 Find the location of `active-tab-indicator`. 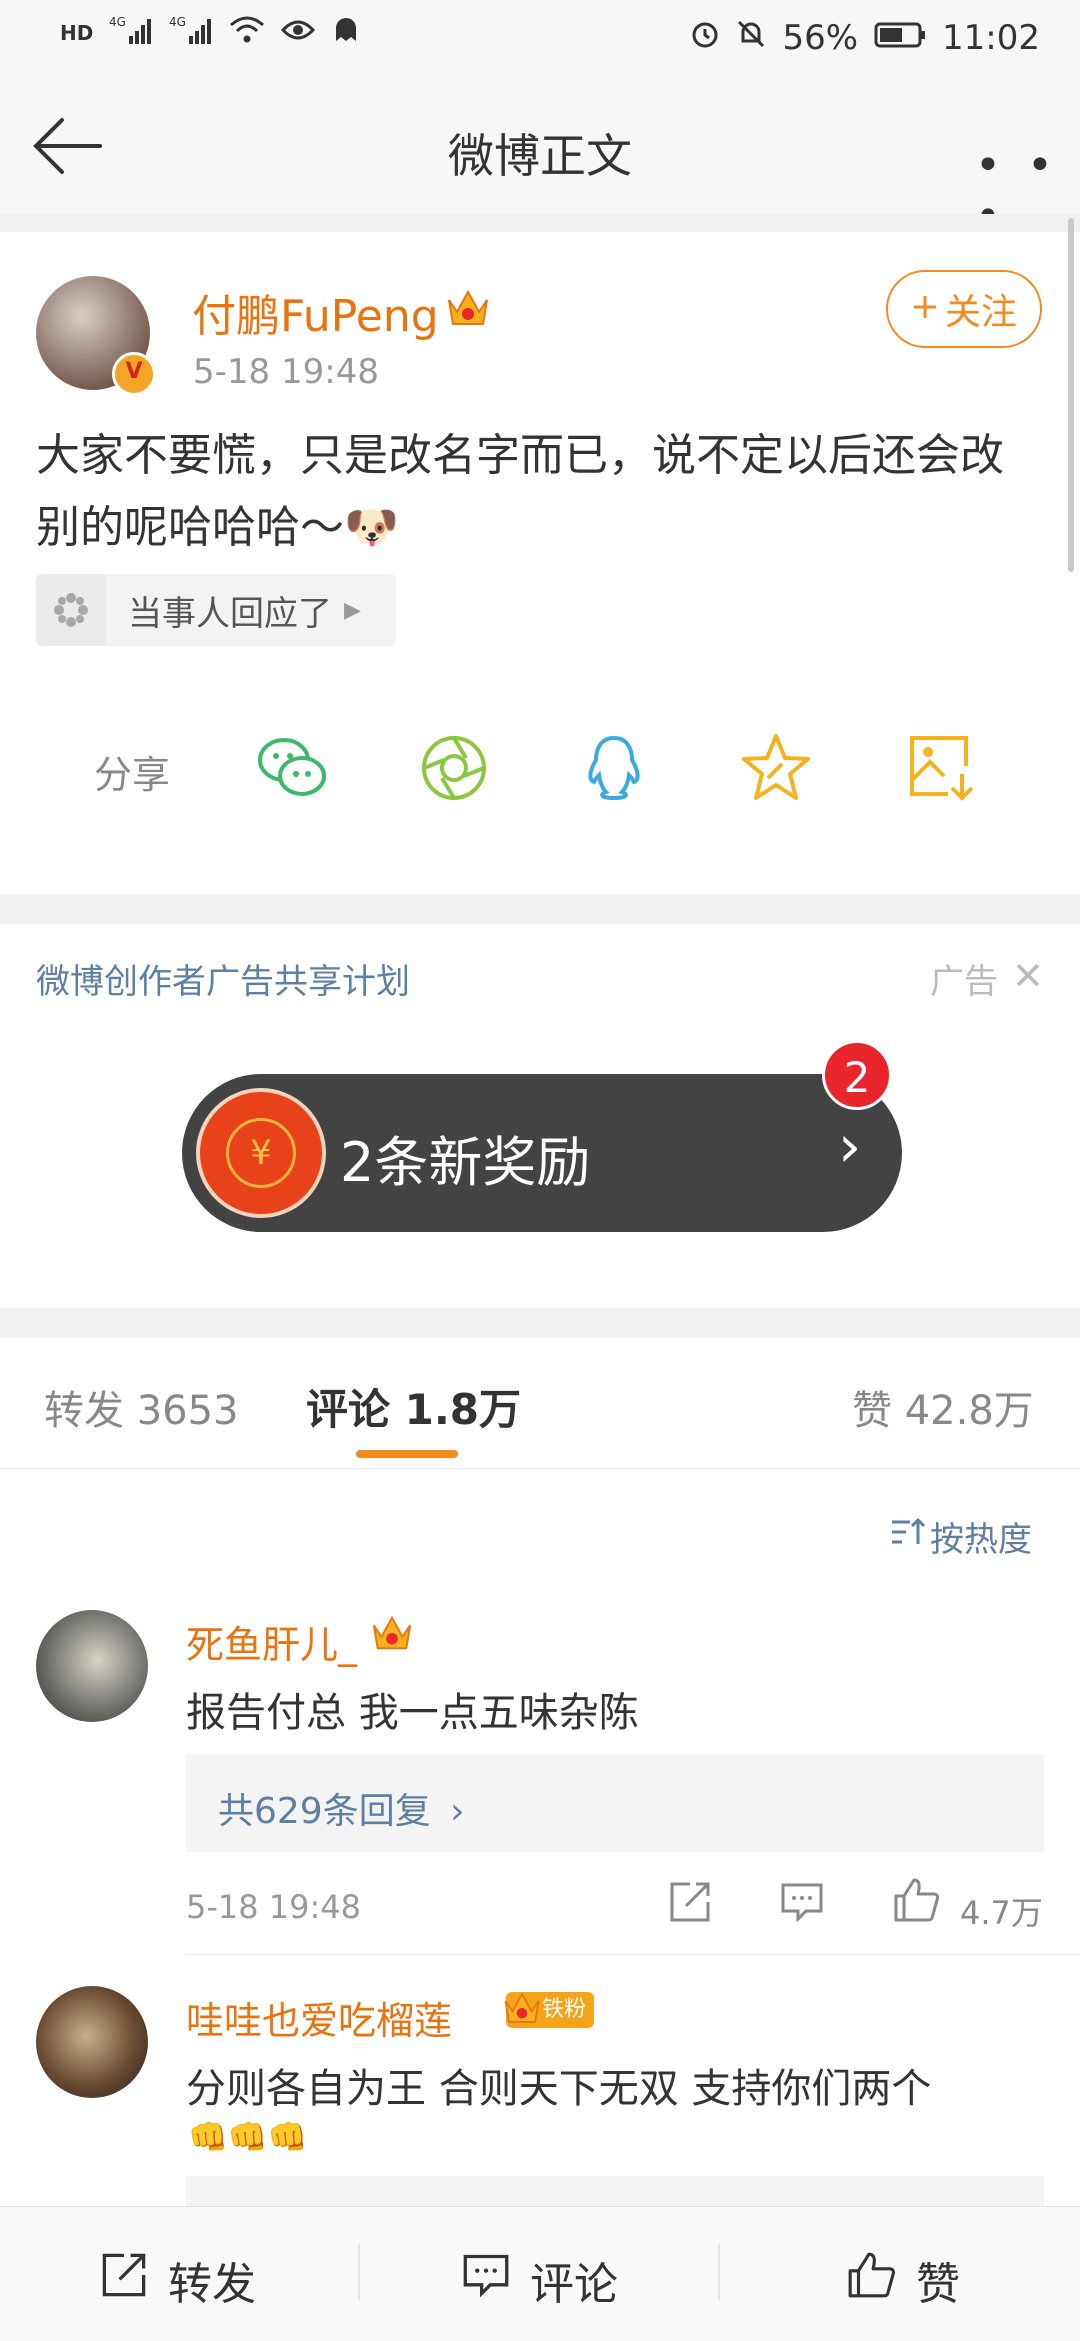

active-tab-indicator is located at coordinates (407, 1454).